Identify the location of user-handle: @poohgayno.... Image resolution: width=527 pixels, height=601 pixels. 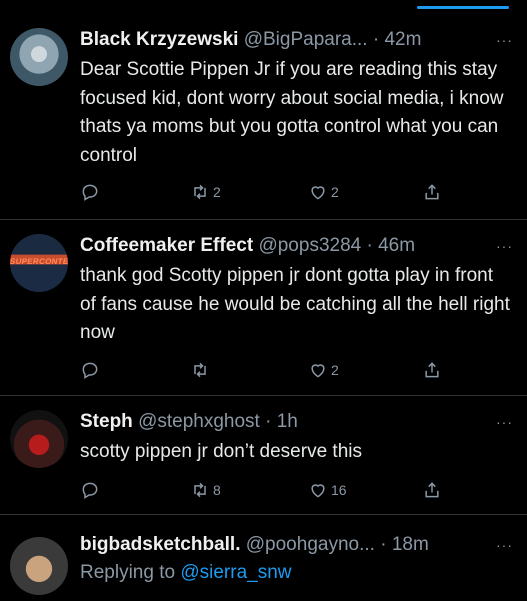
(310, 544).